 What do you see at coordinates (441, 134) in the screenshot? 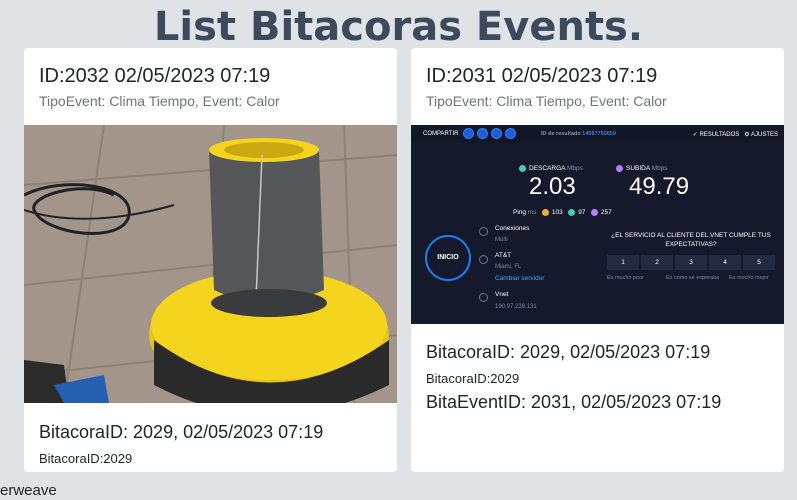
I see `share-label: COMPARTIR` at bounding box center [441, 134].